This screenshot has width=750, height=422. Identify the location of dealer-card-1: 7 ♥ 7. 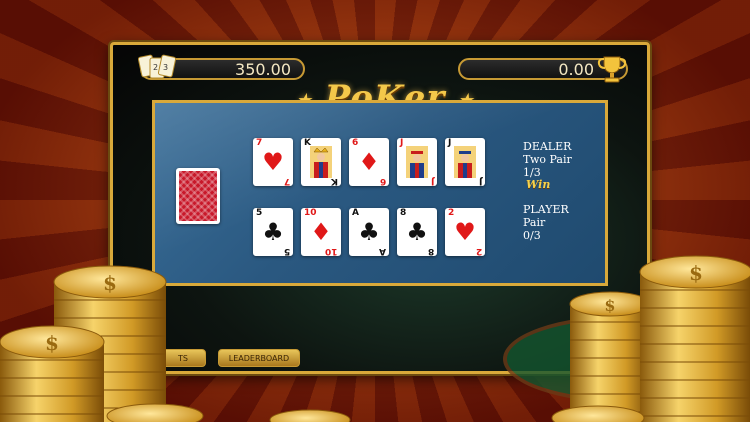
(273, 162).